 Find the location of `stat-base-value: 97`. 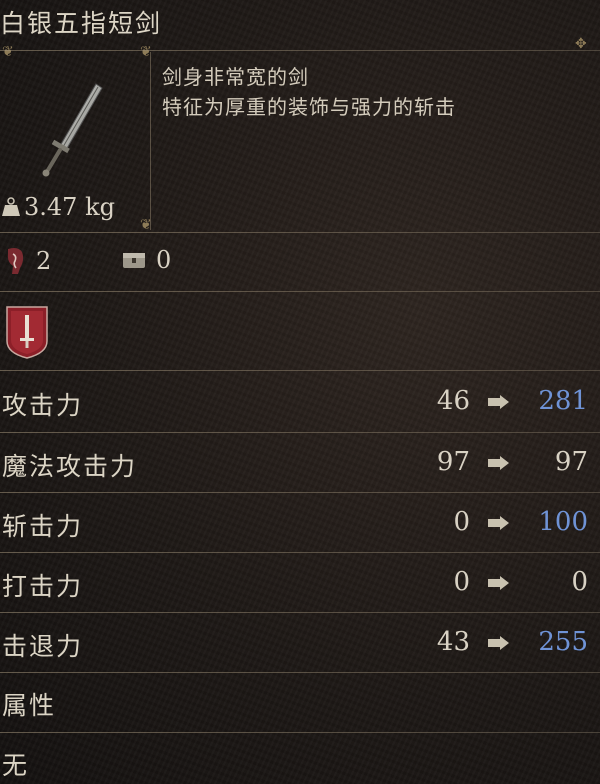

stat-base-value: 97 is located at coordinates (453, 462).